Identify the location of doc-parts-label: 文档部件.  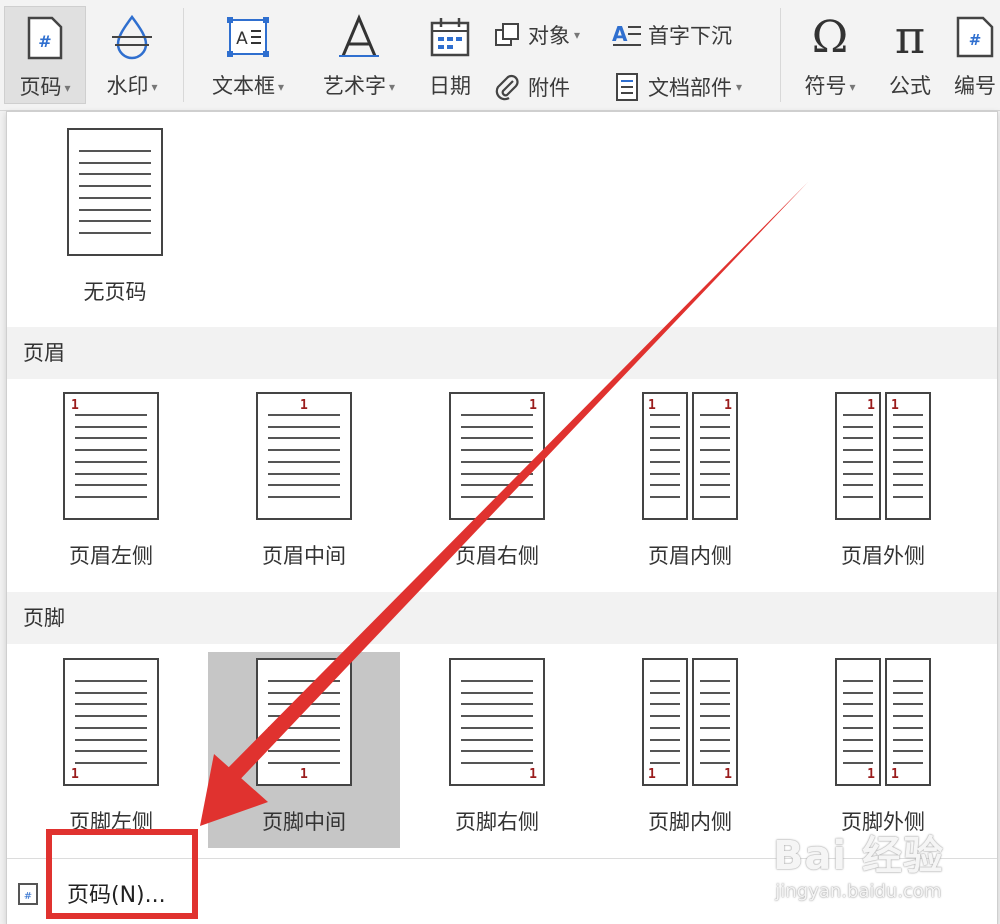
(690, 88).